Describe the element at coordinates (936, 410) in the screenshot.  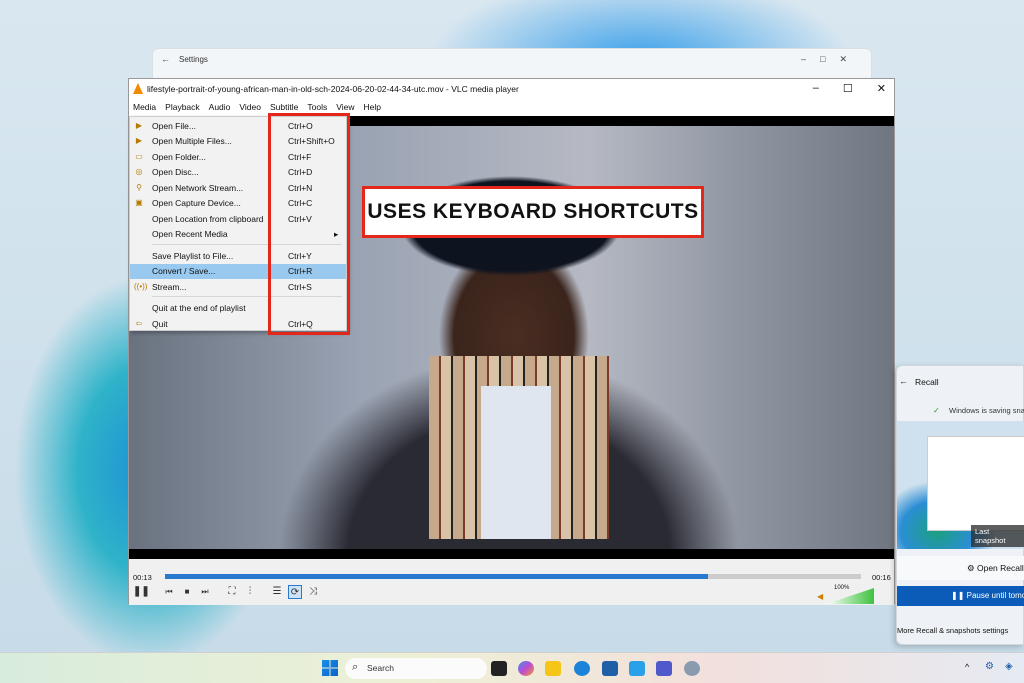
I see `check-icon: ✓` at that location.